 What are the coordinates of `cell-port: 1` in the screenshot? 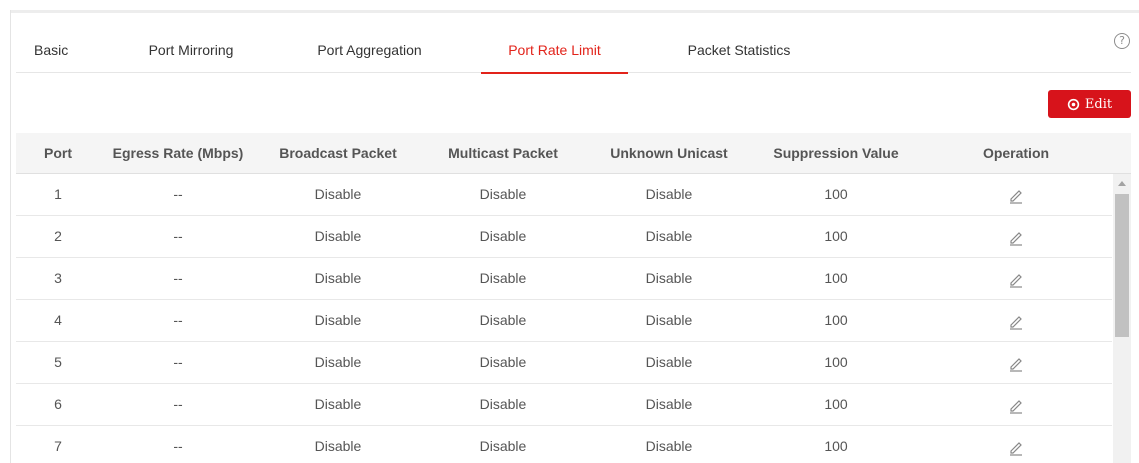 It's located at (58, 194).